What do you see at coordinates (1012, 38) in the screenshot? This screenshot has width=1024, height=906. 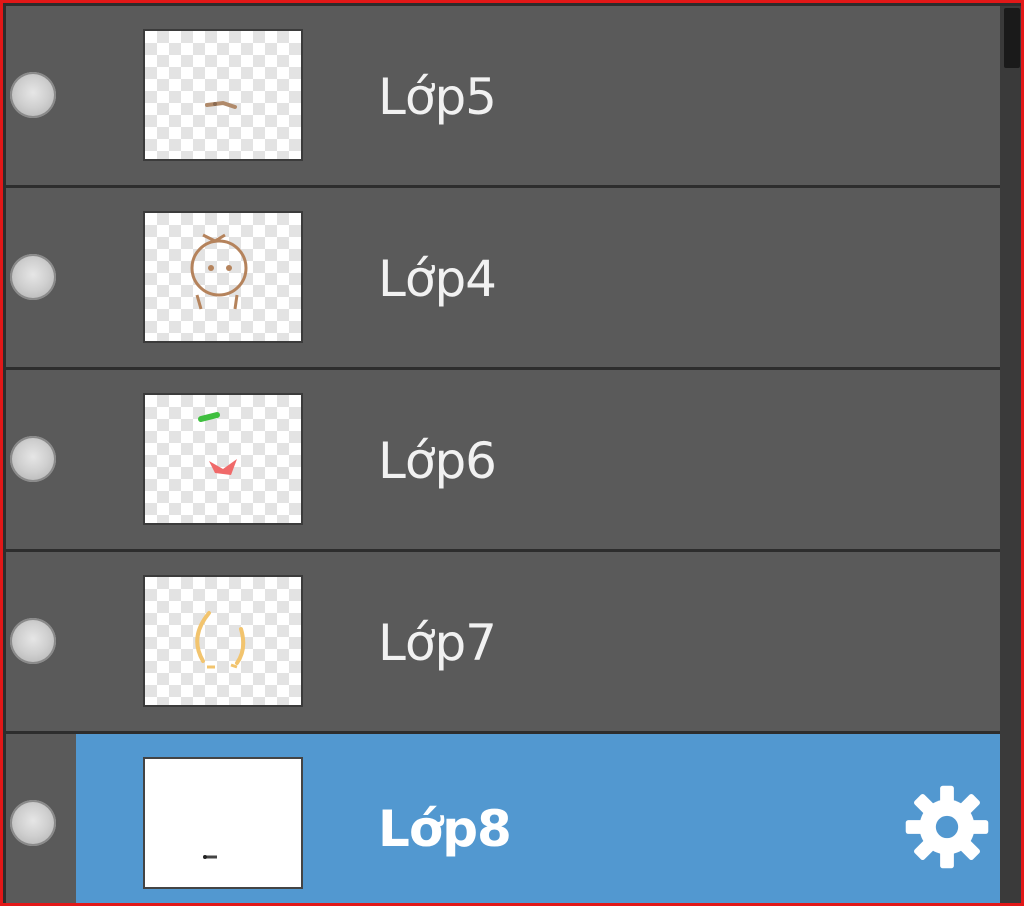 I see `scrollbar-thumb` at bounding box center [1012, 38].